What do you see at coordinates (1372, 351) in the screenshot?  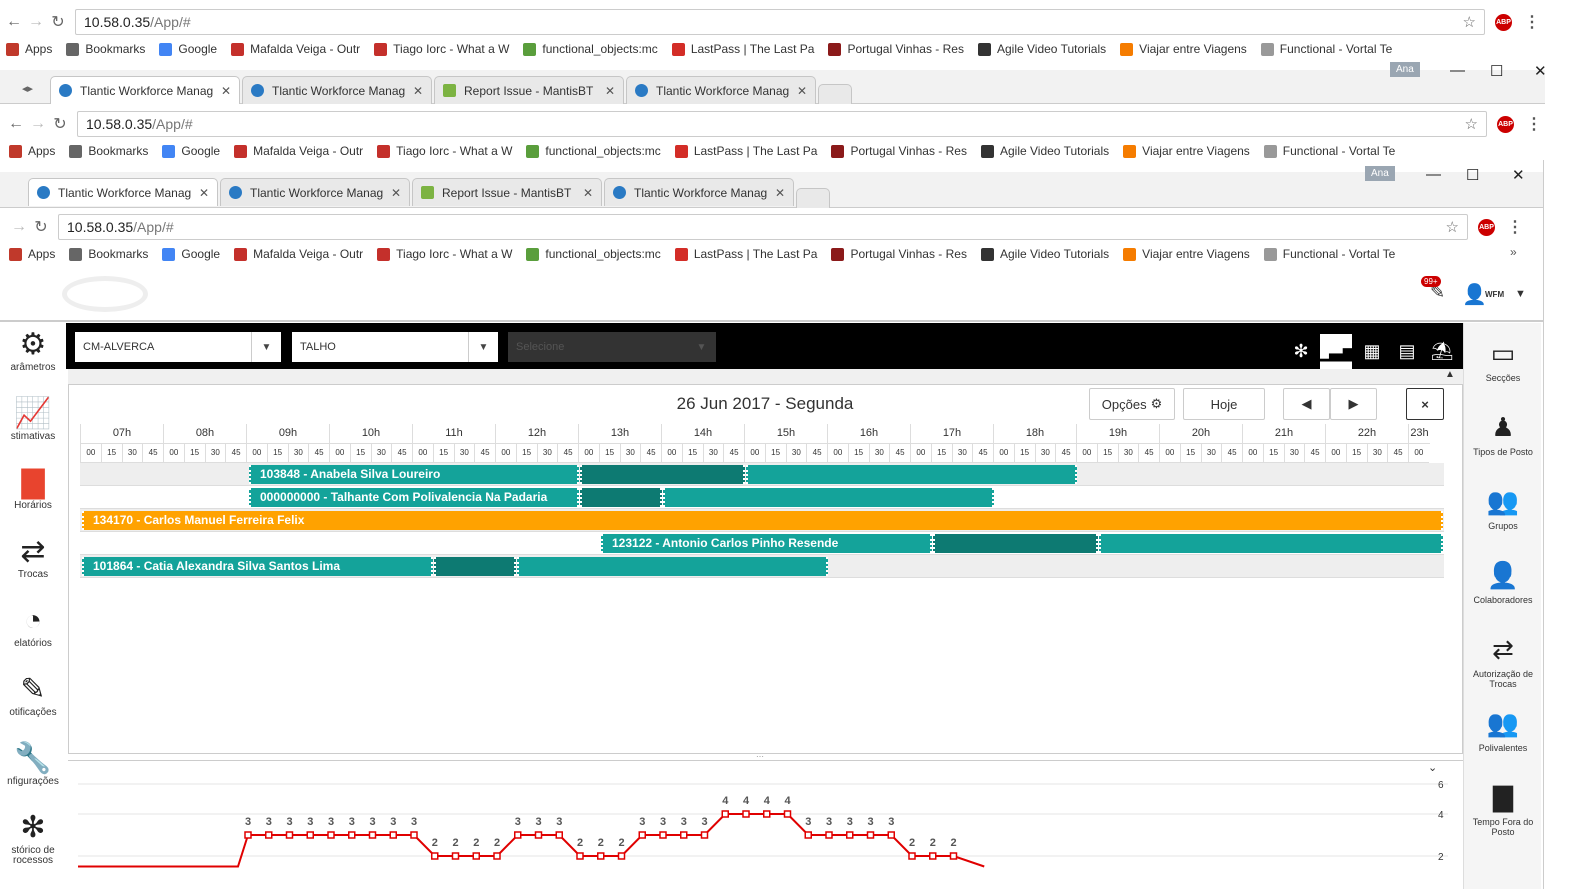 I see `table-view-icon: ▦` at bounding box center [1372, 351].